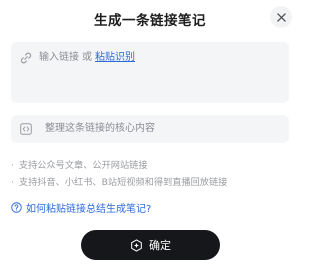  What do you see at coordinates (115, 57) in the screenshot?
I see `paste-recognize-link: 粘贴识别` at bounding box center [115, 57].